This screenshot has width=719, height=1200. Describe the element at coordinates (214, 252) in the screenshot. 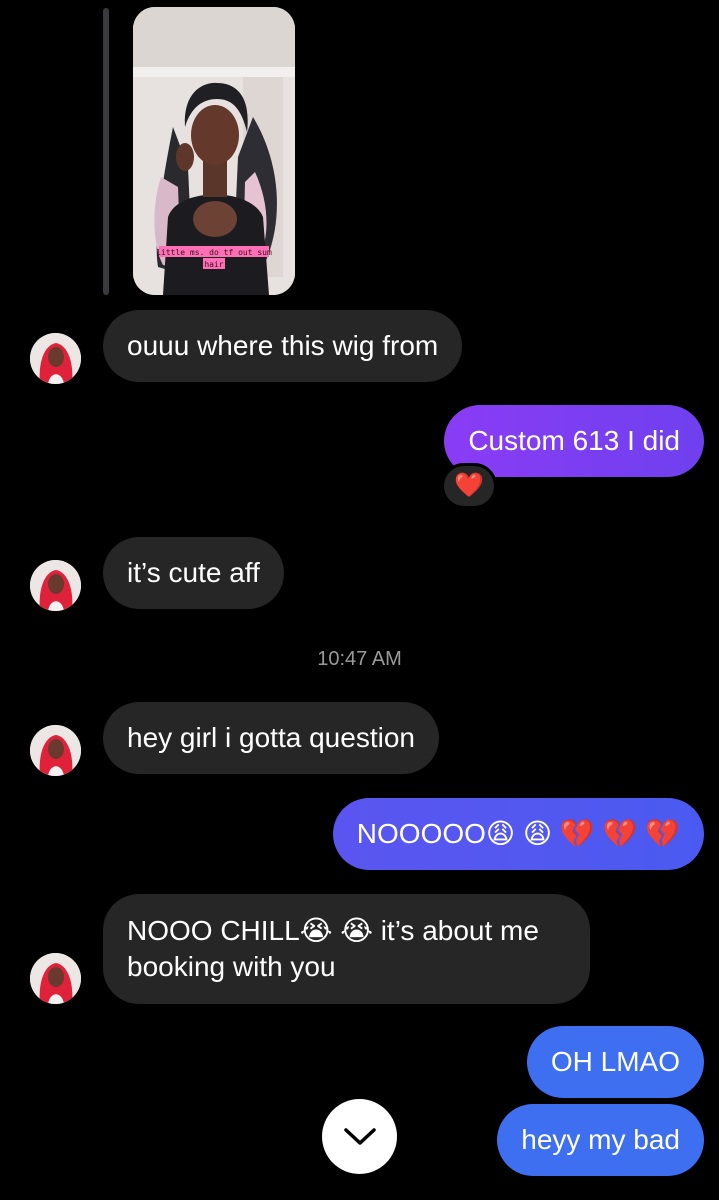

I see `story-caption-line1: little ms. do tf out sum` at that location.